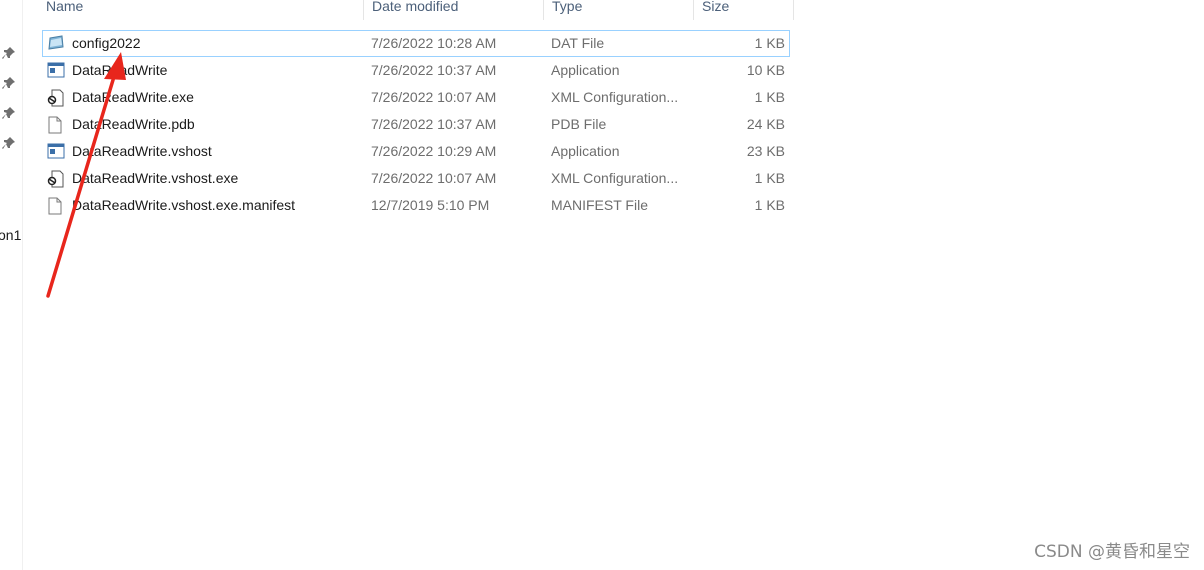  Describe the element at coordinates (430, 205) in the screenshot. I see `file-date-modified: 12/7/2019 5:10 PM` at that location.